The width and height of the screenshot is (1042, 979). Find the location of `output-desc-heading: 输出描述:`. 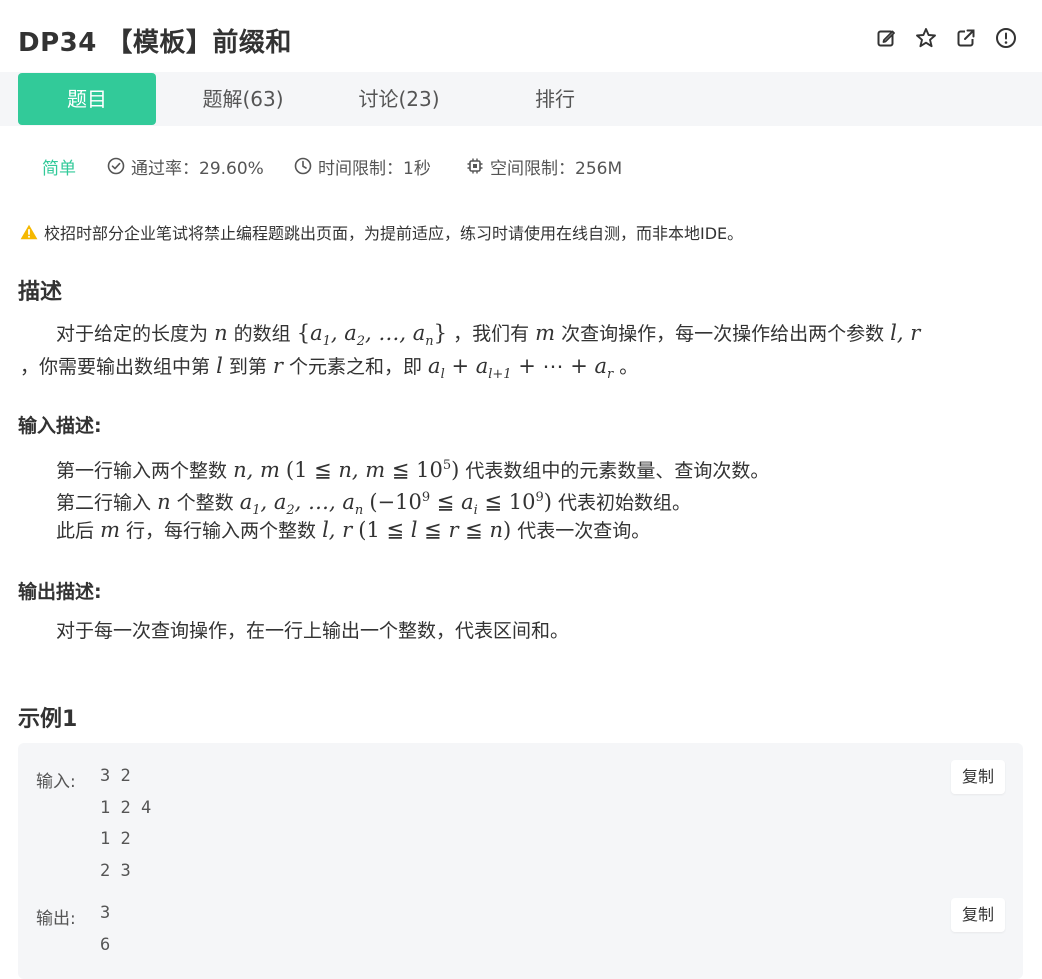

output-desc-heading: 输出描述: is located at coordinates (60, 592).